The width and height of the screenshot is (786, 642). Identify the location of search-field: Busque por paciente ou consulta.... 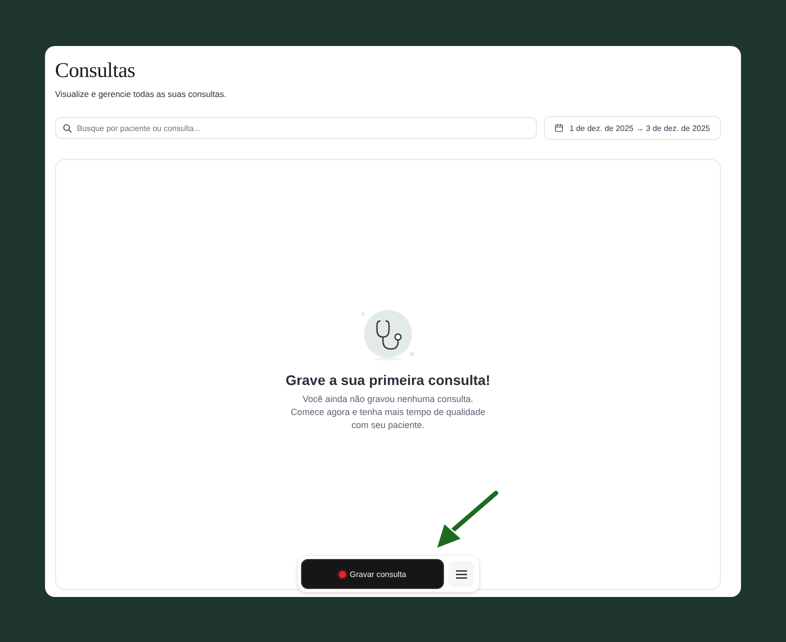
(296, 128).